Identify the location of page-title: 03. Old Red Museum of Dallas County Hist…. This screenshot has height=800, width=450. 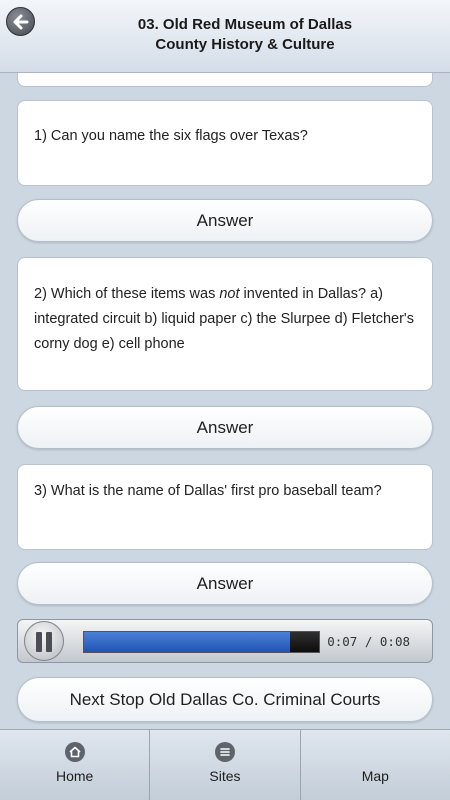
(245, 35).